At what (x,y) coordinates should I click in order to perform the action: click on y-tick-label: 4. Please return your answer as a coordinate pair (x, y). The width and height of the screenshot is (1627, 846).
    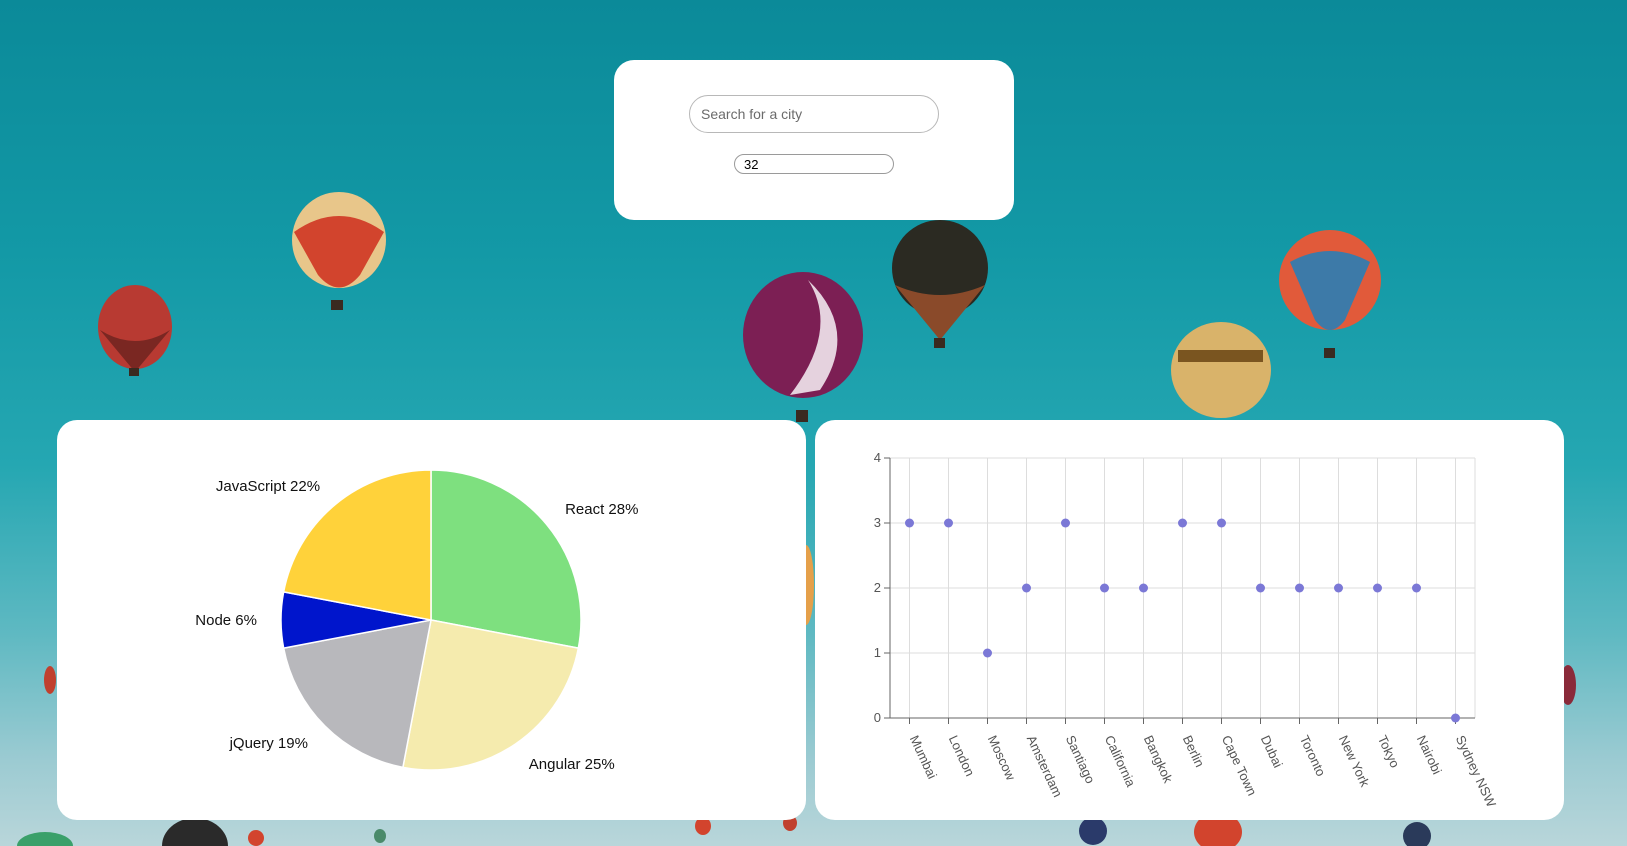
    Looking at the image, I should click on (877, 457).